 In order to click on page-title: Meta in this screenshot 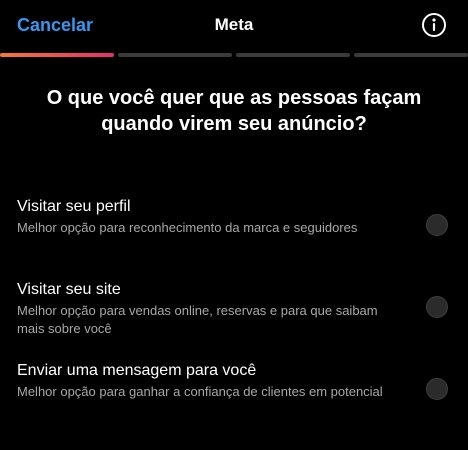, I will do `click(234, 24)`.